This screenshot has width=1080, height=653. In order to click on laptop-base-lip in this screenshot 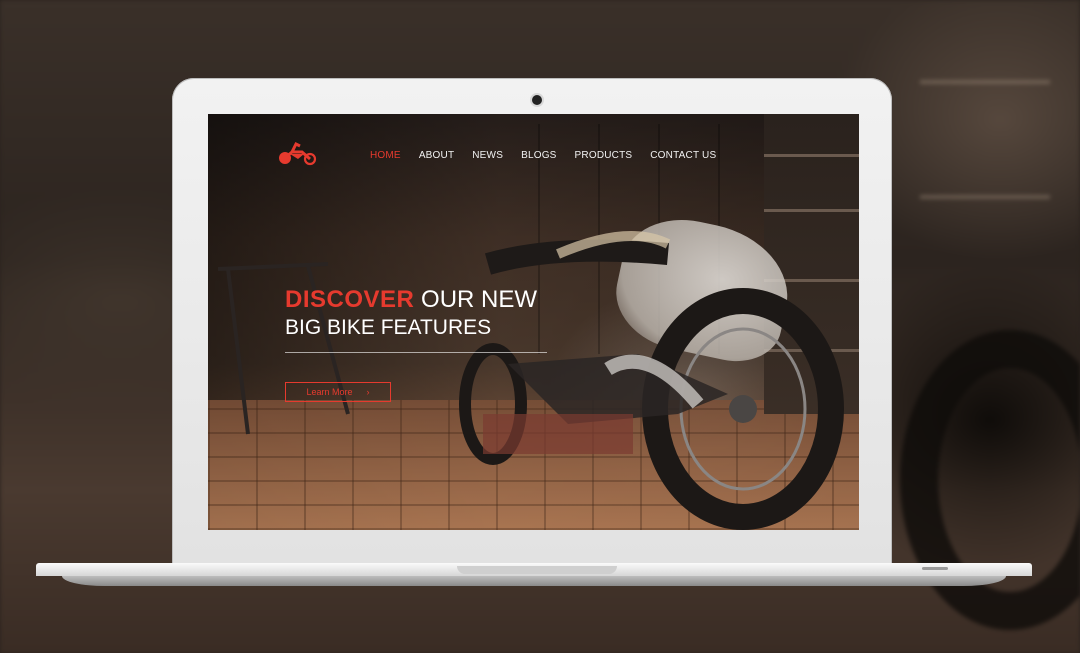, I will do `click(534, 581)`.